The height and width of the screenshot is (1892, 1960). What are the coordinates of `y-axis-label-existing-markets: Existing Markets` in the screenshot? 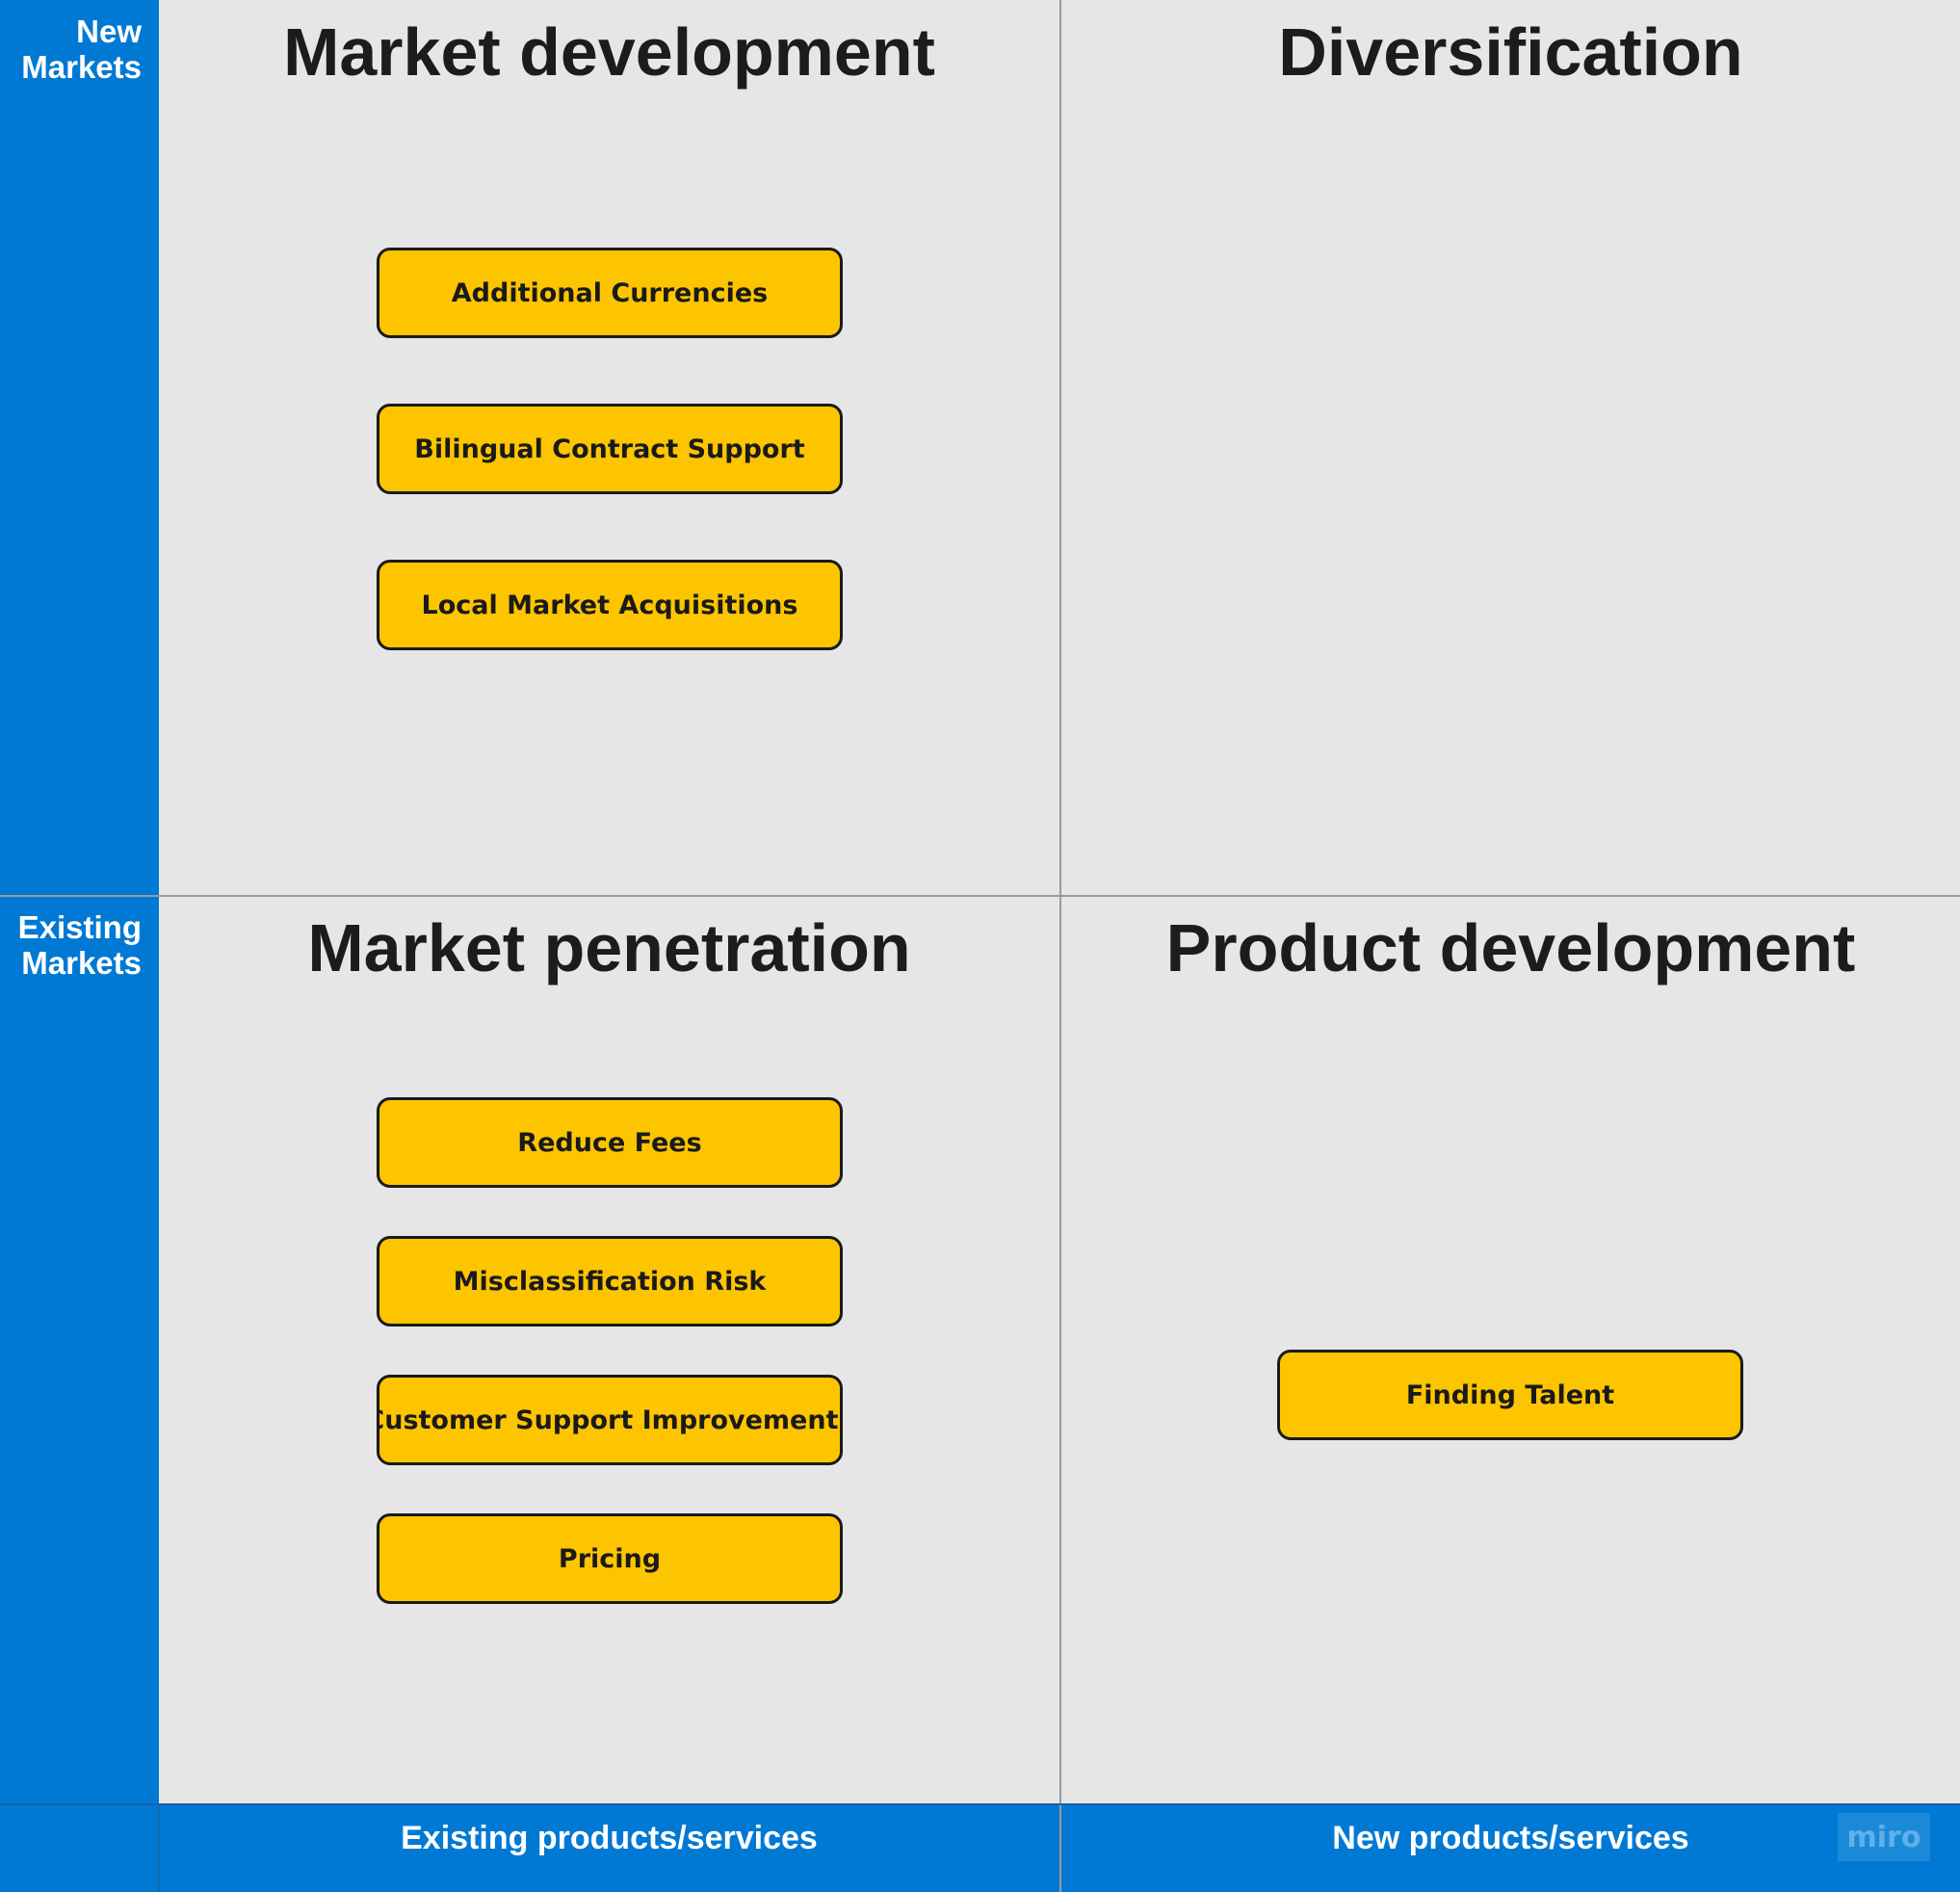 It's located at (79, 945).